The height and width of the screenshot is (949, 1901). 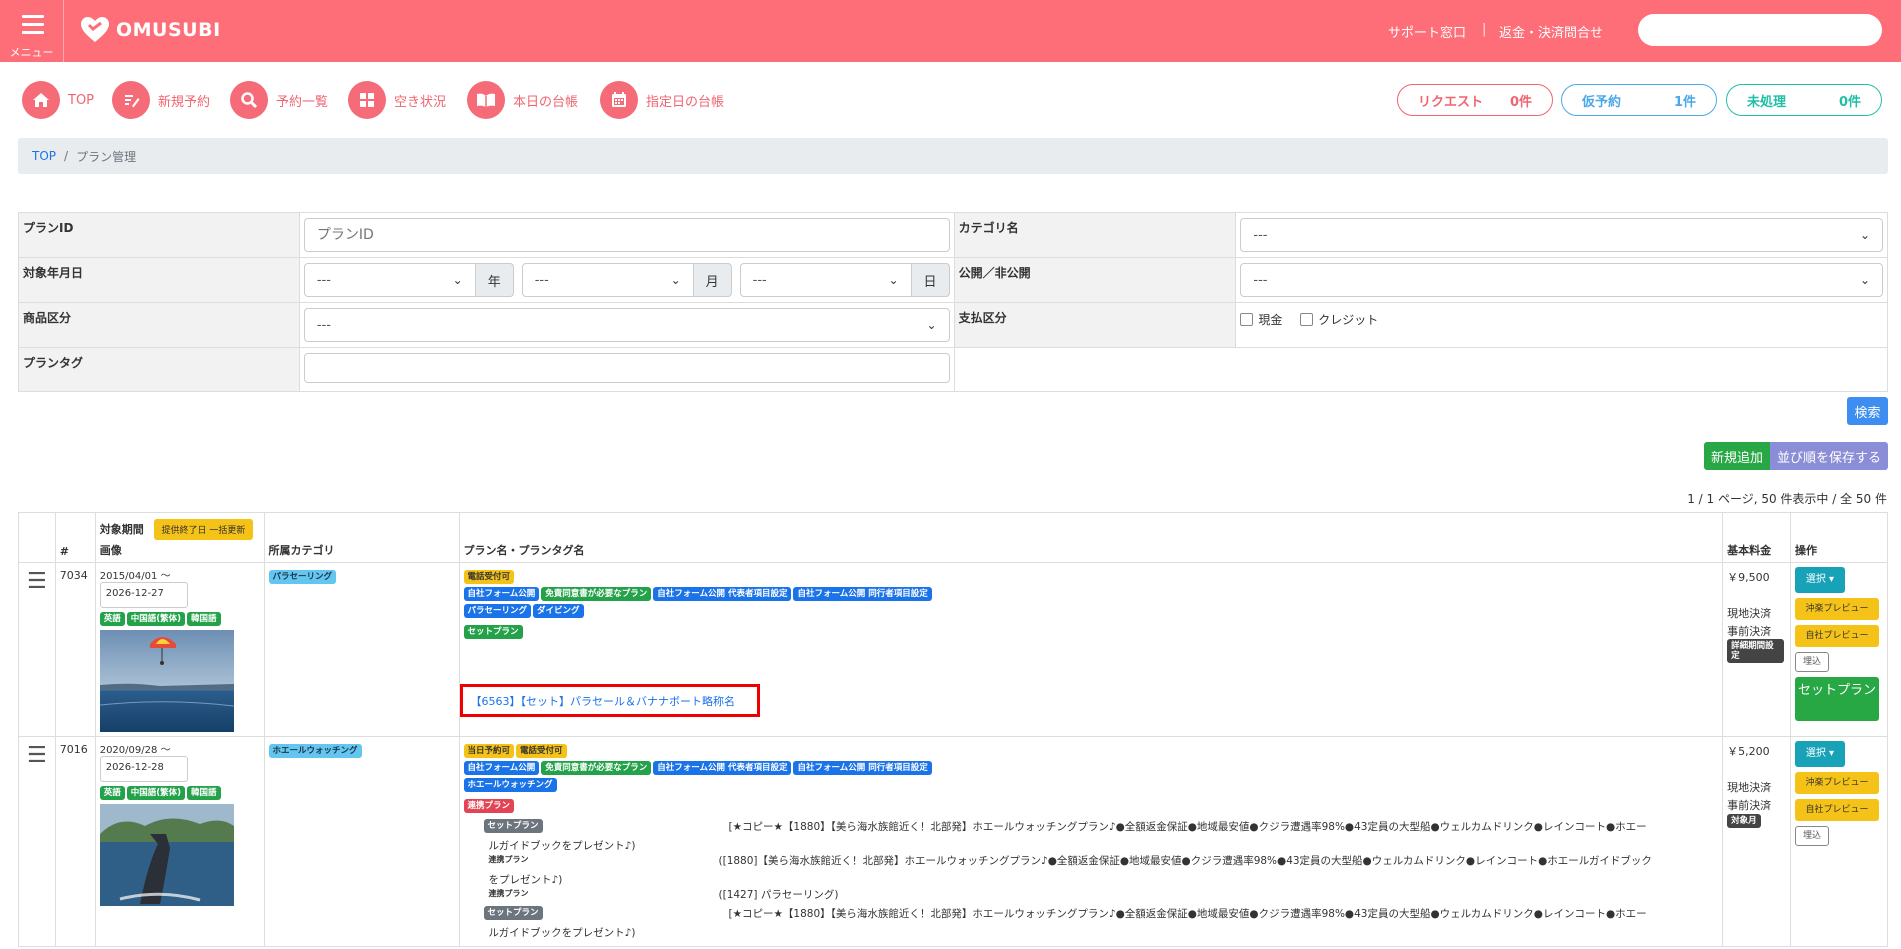 I want to click on calendar-icon, so click(x=619, y=100).